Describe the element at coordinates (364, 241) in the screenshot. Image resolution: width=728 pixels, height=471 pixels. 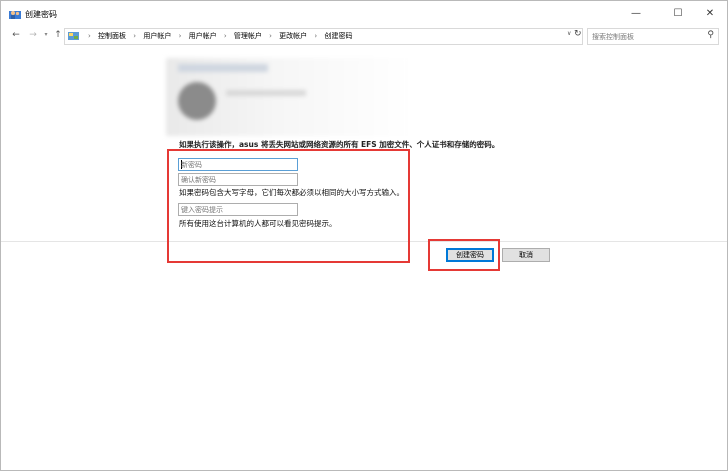
I see `divider` at that location.